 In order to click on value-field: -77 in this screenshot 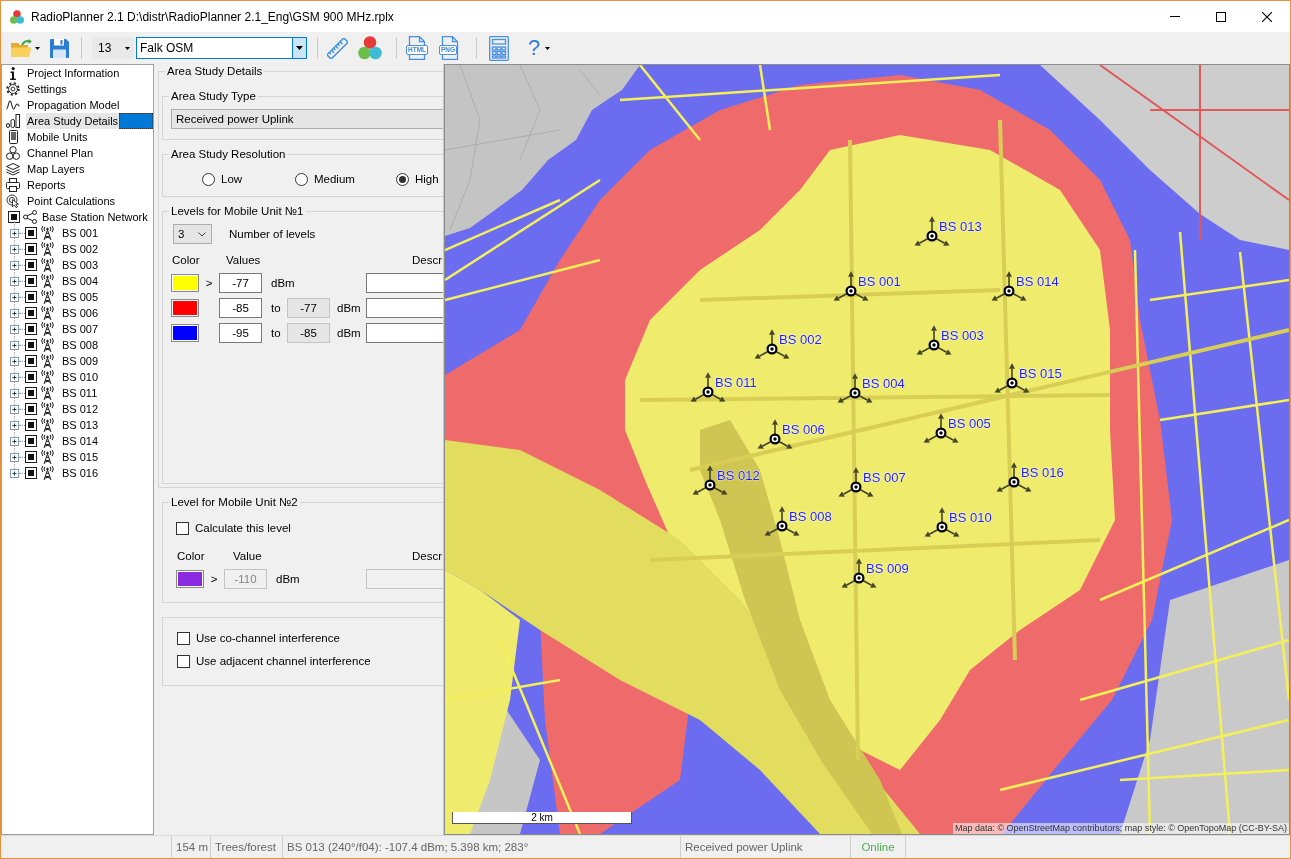, I will do `click(240, 283)`.